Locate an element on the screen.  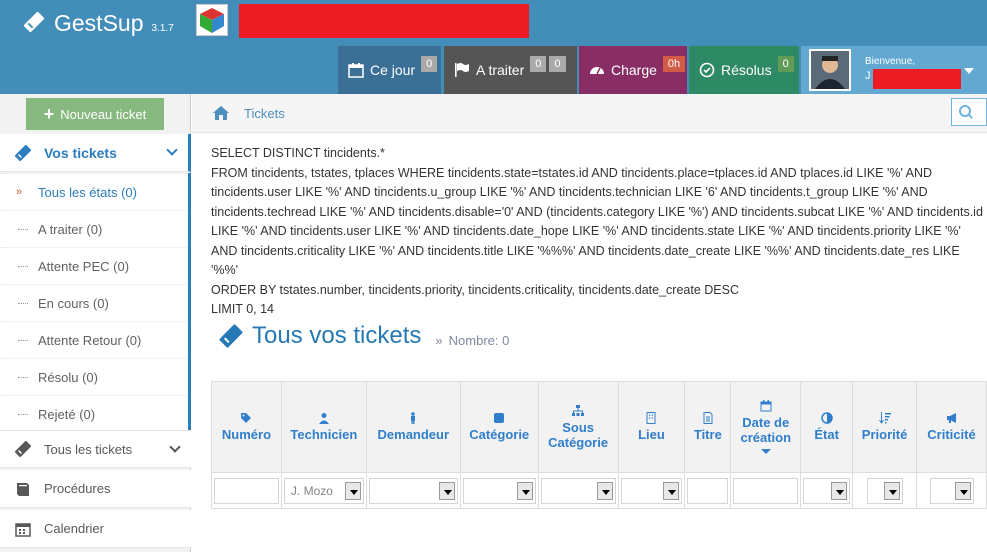
search-button is located at coordinates (969, 112).